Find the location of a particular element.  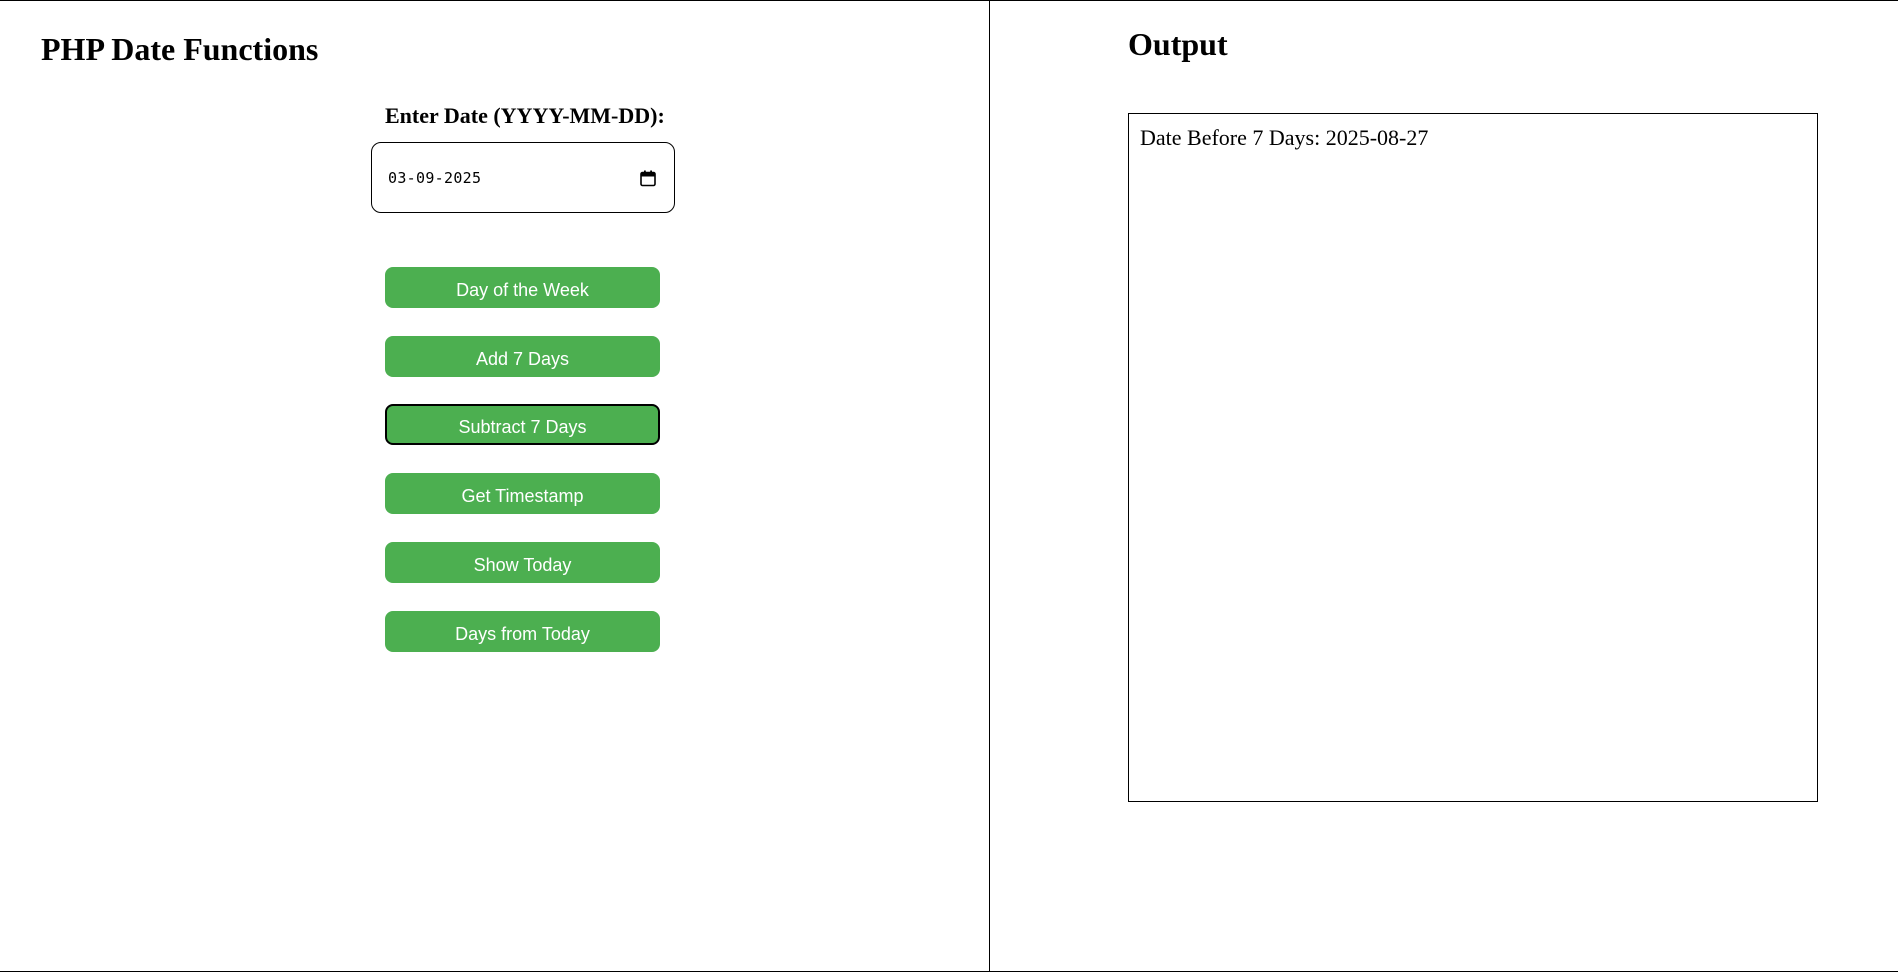

add-7-days-button: Add 7 Days is located at coordinates (522, 356).